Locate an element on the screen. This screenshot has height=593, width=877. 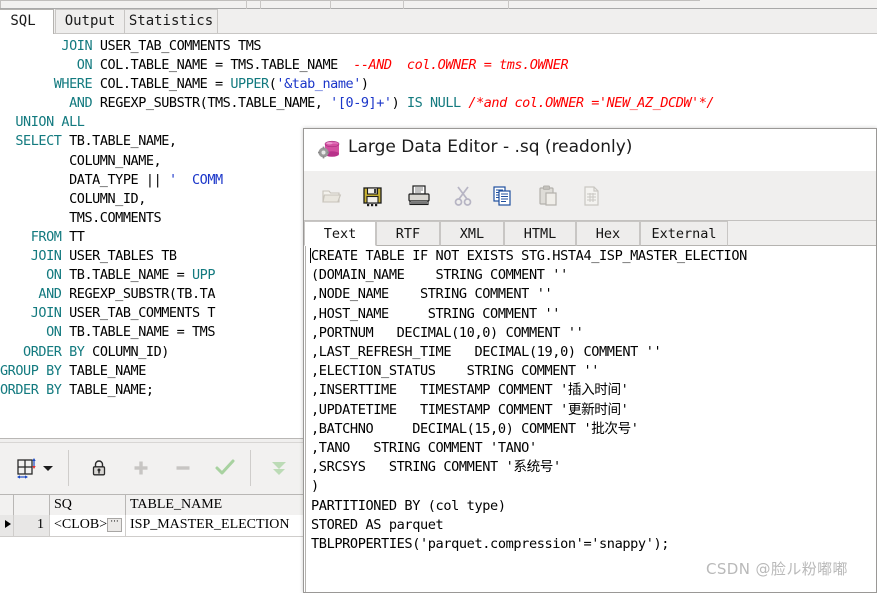
sql-token: SELECT is located at coordinates (38, 141).